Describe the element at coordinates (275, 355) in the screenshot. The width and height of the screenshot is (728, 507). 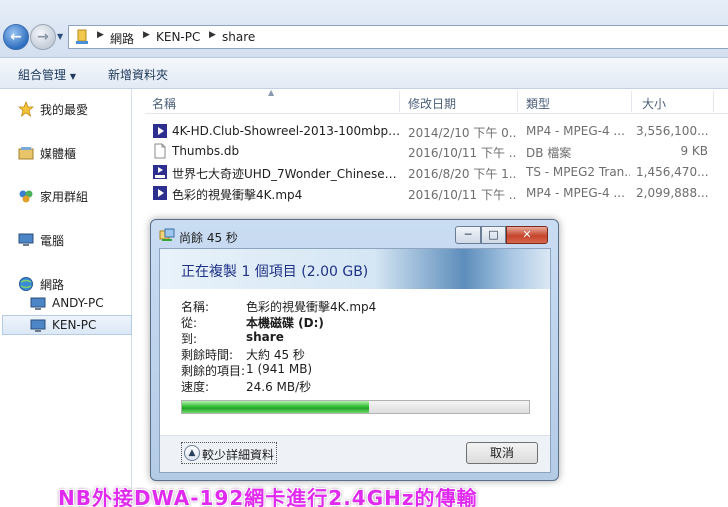
I see `detail-value: 大約 45 秒` at that location.